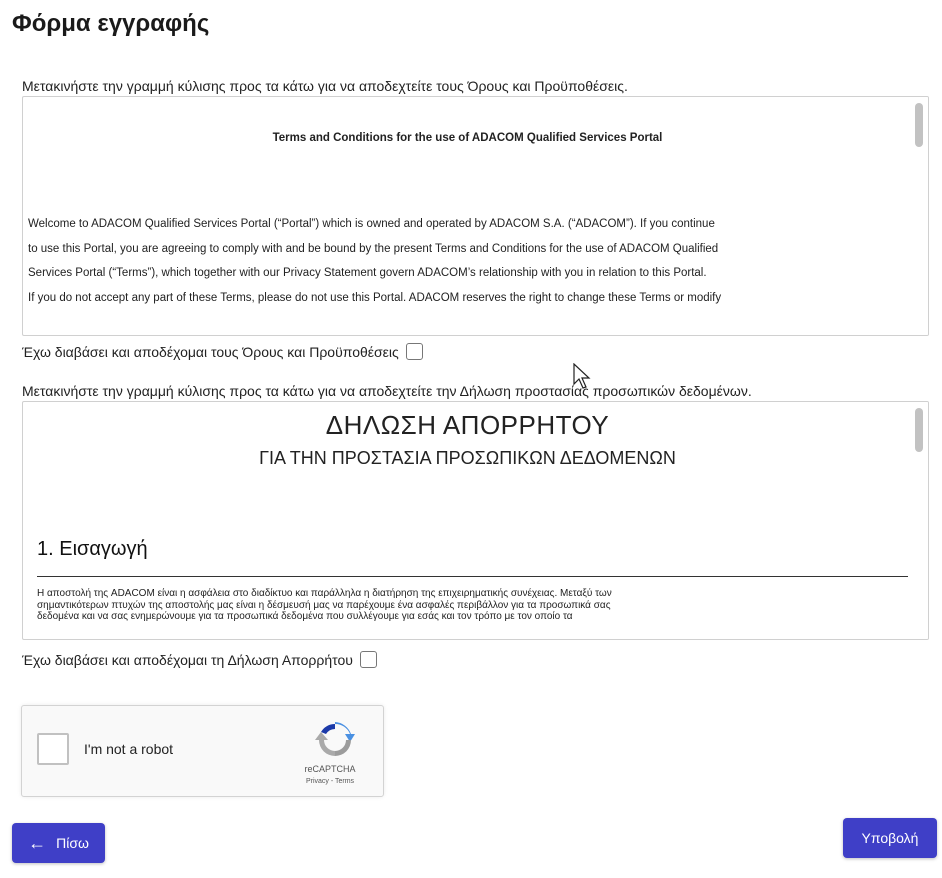 This screenshot has height=878, width=942. What do you see at coordinates (330, 769) in the screenshot?
I see `recaptcha-brand: reCAPTCHA` at bounding box center [330, 769].